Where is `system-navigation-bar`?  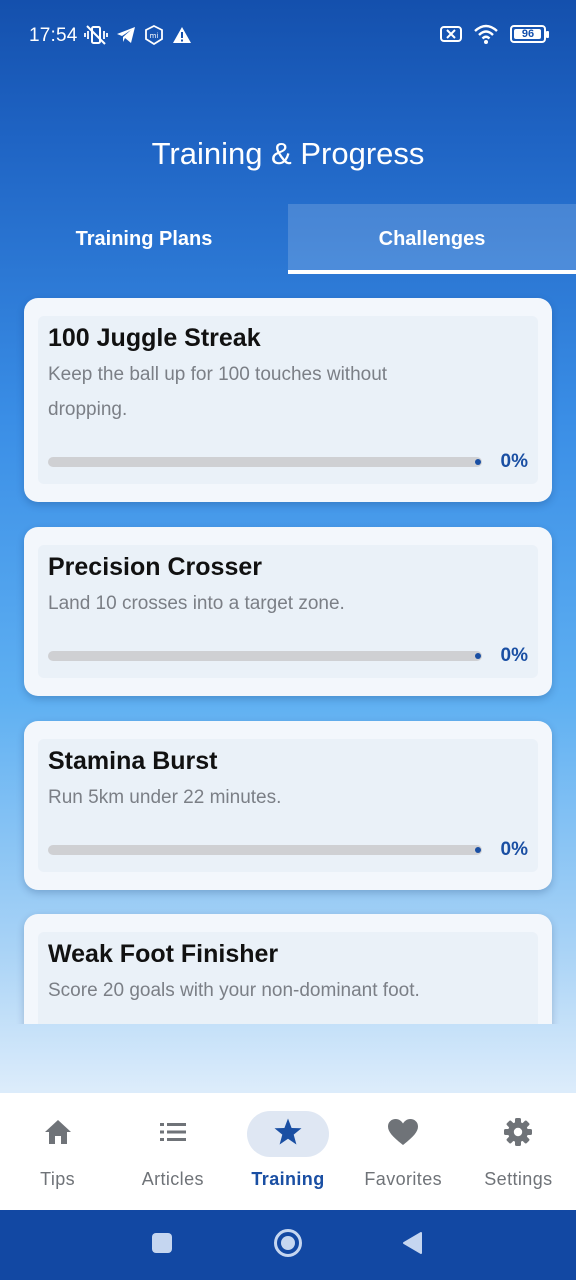
system-navigation-bar is located at coordinates (288, 1245).